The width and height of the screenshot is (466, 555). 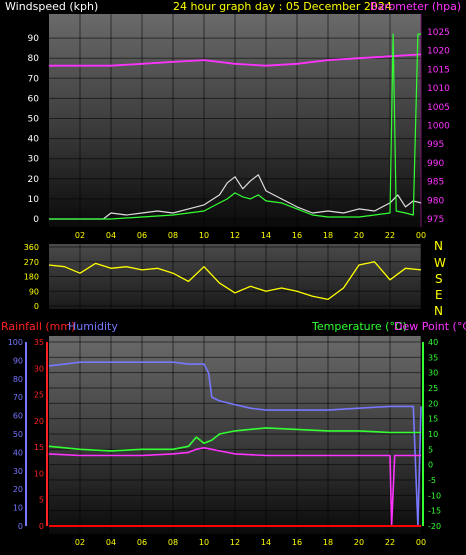 I want to click on windspeed-axis-title: Windspeed (kph), so click(x=51, y=6).